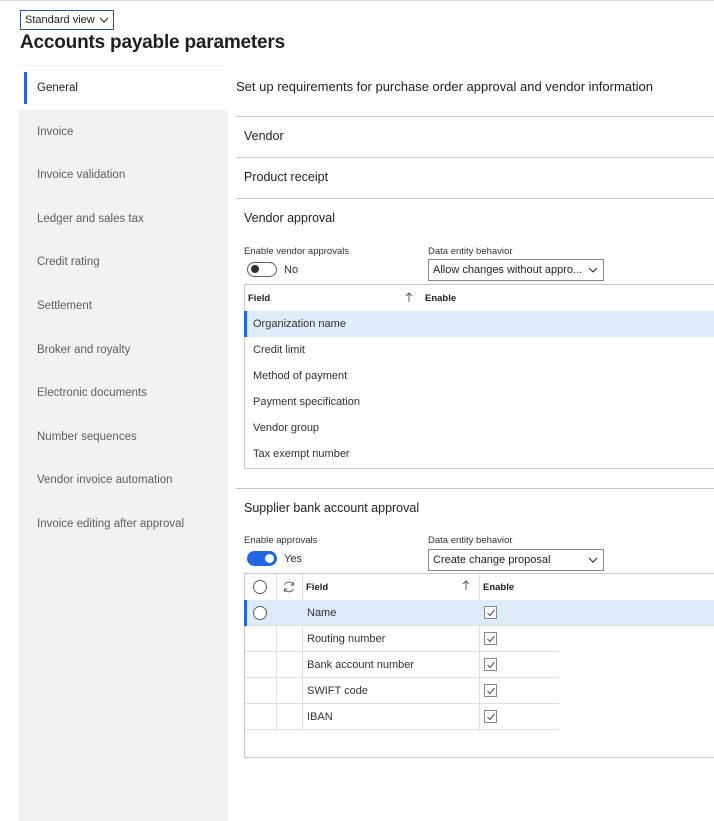 This screenshot has height=821, width=714. Describe the element at coordinates (123, 437) in the screenshot. I see `sidebar-item-number-sequences: Number sequences` at that location.